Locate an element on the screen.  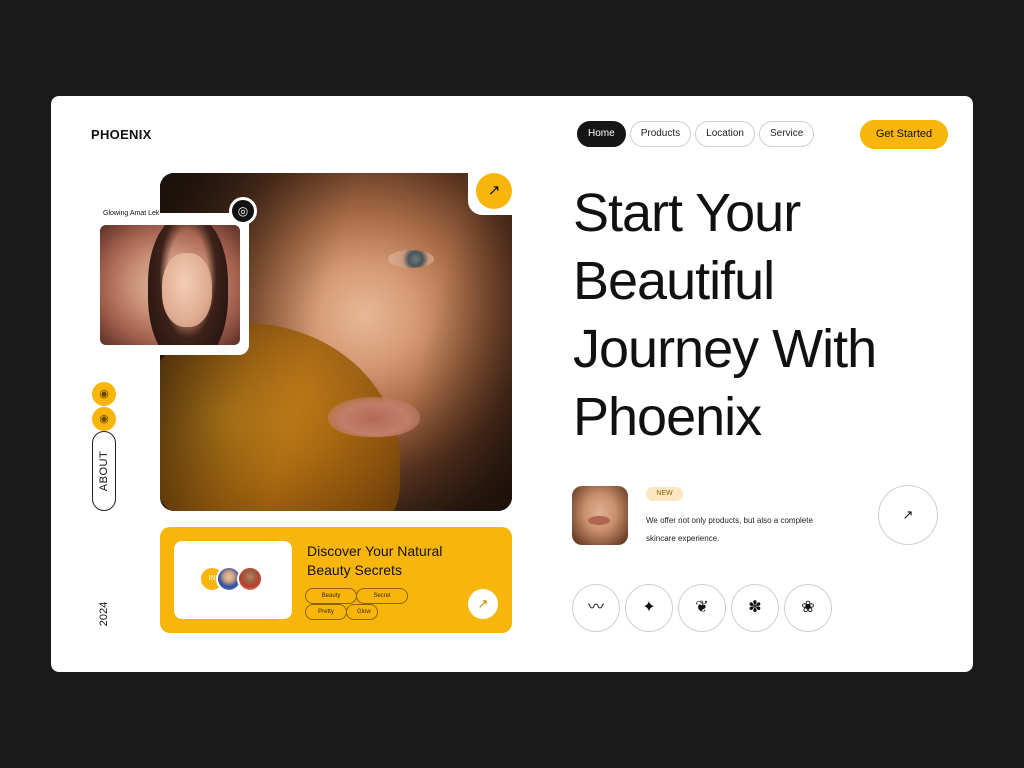
lotus-icon: ❀ is located at coordinates (808, 608).